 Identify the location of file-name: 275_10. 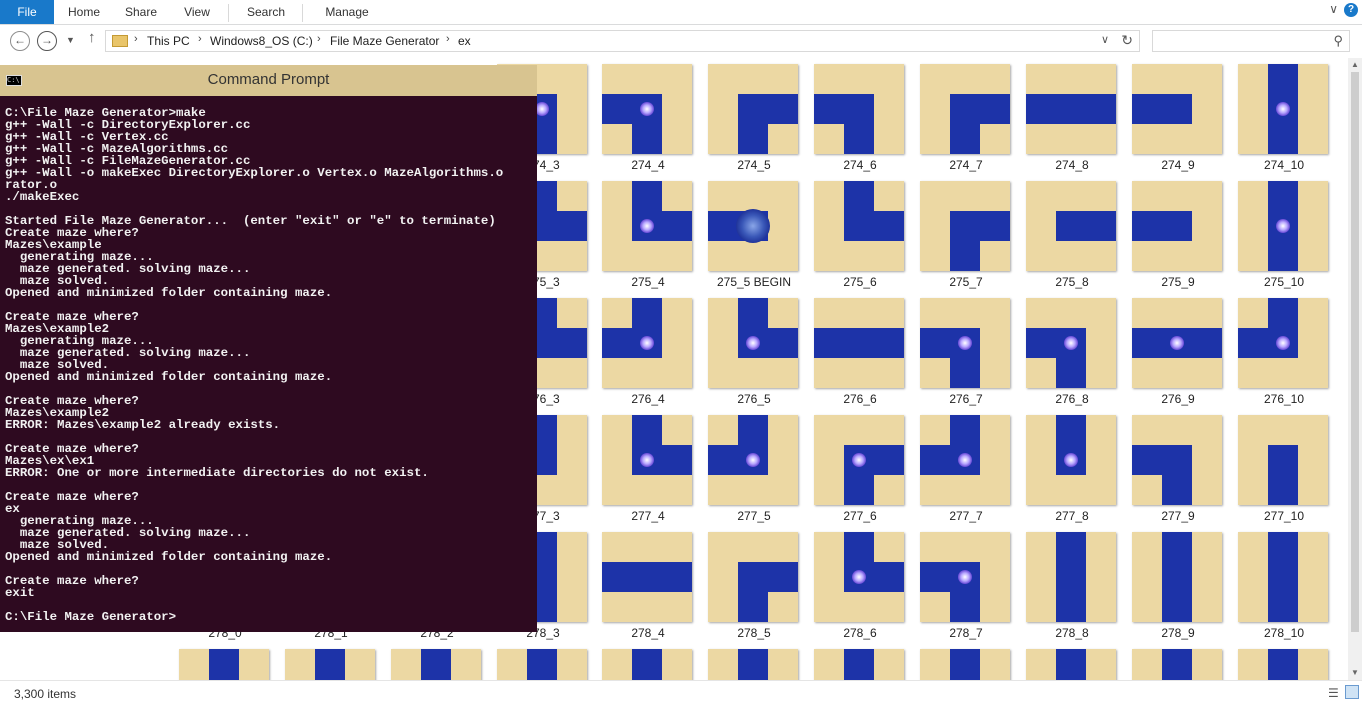
(1284, 282).